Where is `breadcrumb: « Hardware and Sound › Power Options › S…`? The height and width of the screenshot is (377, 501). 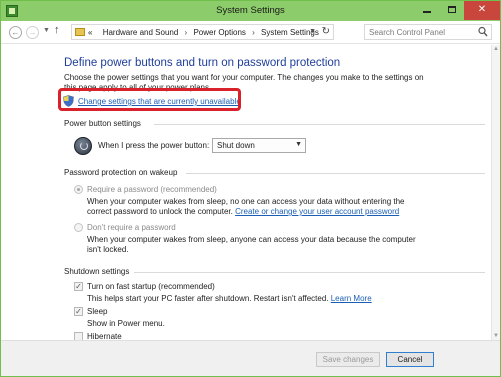
breadcrumb: « Hardware and Sound › Power Options › S… is located at coordinates (203, 32).